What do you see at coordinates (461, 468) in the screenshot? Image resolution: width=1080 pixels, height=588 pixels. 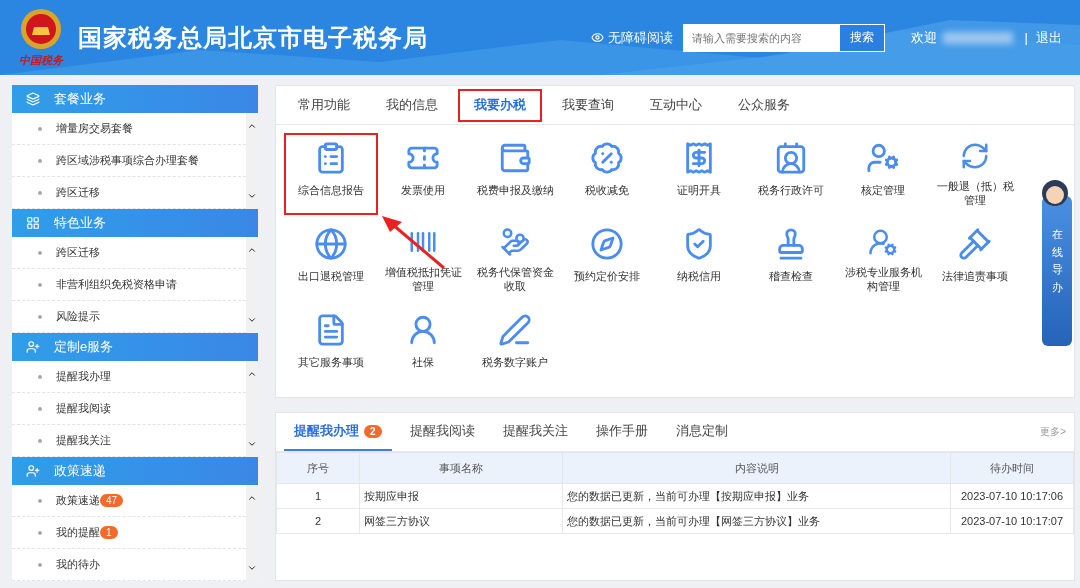 I see `column-header: 事项名称` at bounding box center [461, 468].